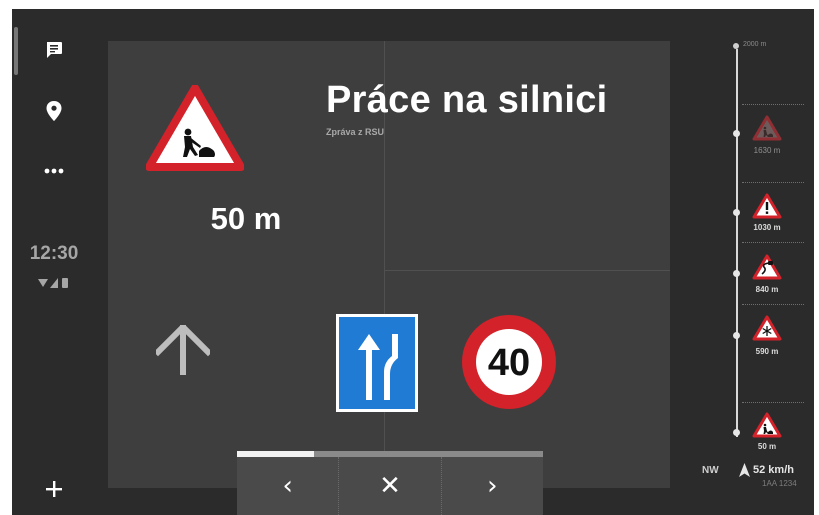 The width and height of the screenshot is (819, 515). Describe the element at coordinates (773, 470) in the screenshot. I see `current-speed: 52 km/h` at that location.